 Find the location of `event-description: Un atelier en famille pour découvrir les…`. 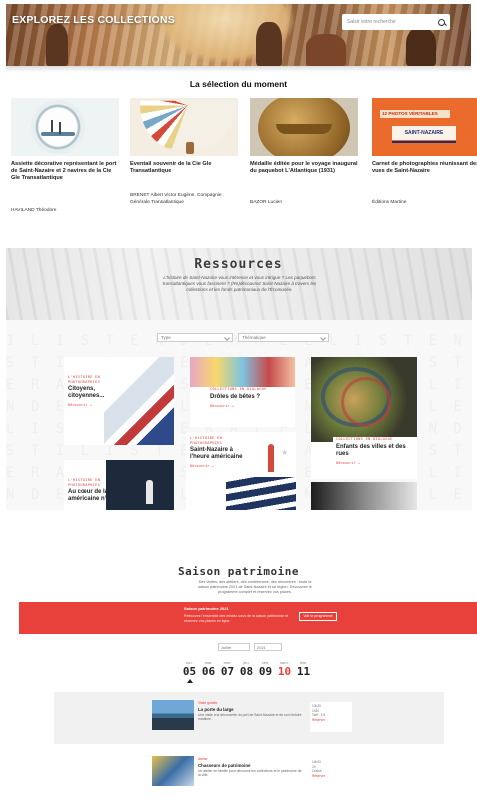

event-description: Un atelier en famille pour découvrir les… is located at coordinates (250, 773).